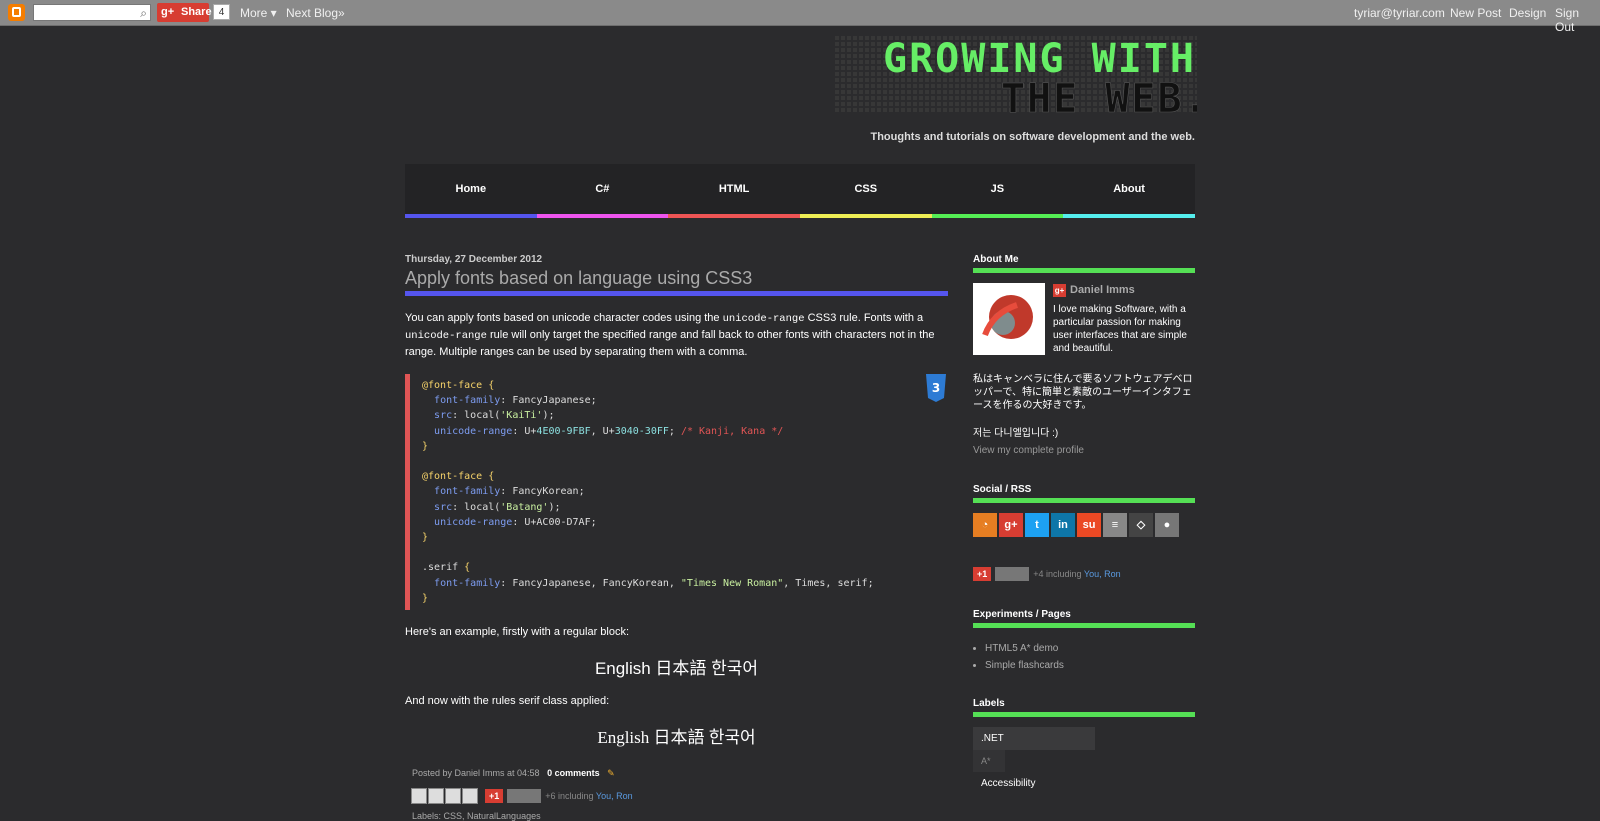  Describe the element at coordinates (196, 12) in the screenshot. I see `share-label: Share` at that location.